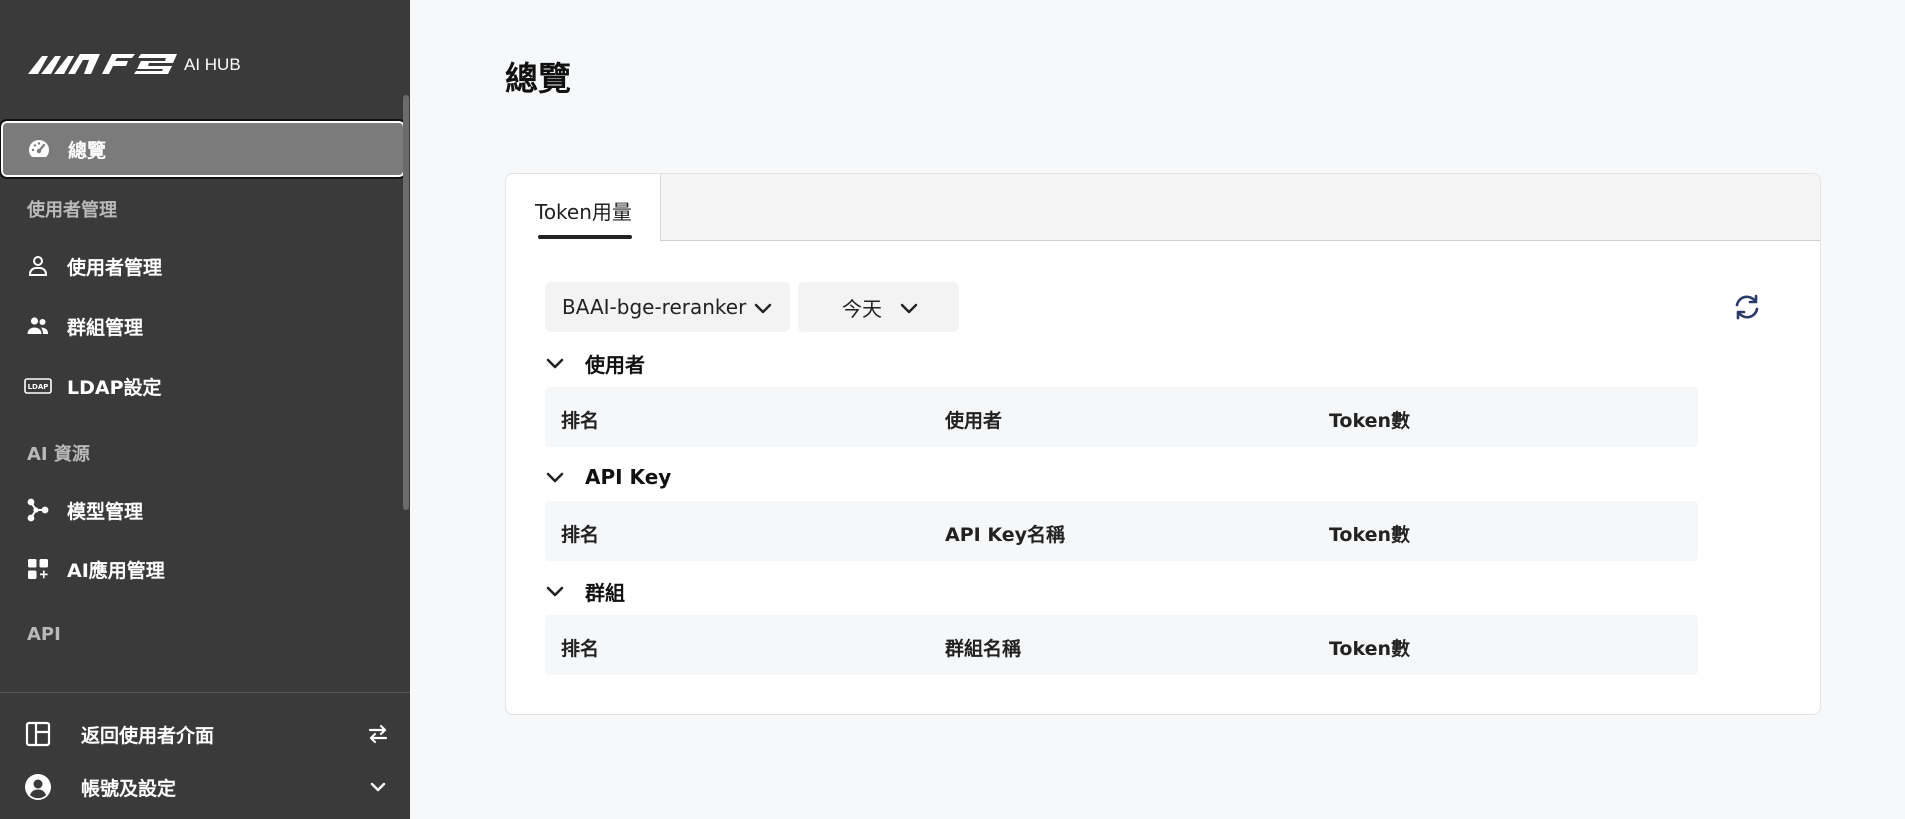  I want to click on user-icon, so click(38, 266).